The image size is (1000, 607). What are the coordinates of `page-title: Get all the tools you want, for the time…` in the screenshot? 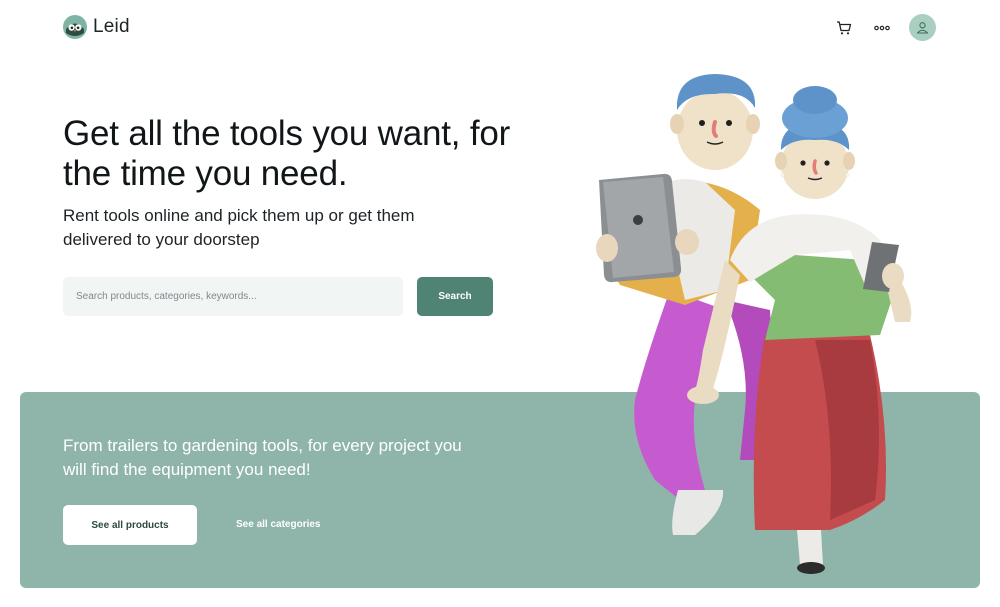 It's located at (287, 153).